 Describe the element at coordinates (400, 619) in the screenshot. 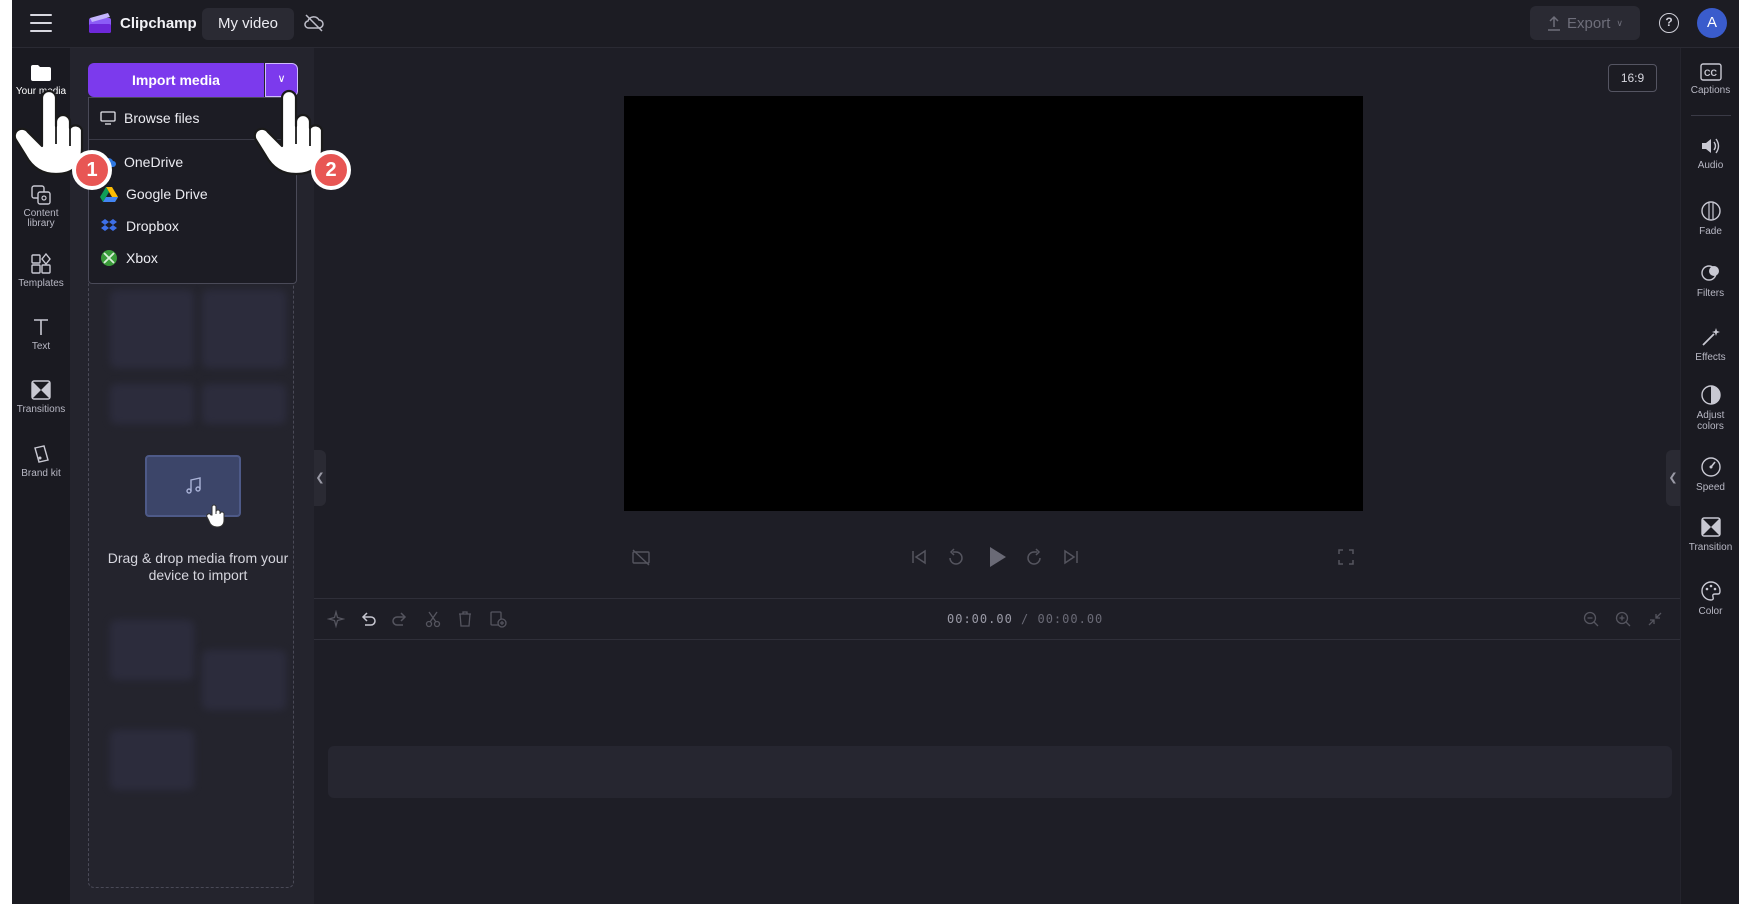

I see `redo-icon` at that location.